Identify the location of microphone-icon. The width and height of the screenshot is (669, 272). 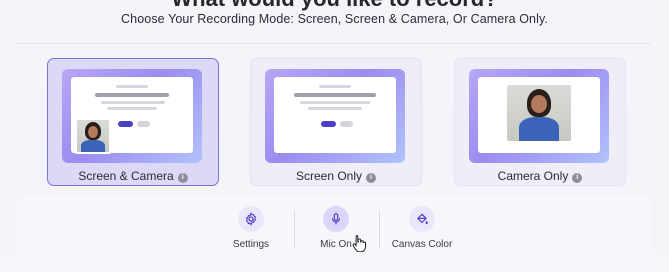
(336, 219).